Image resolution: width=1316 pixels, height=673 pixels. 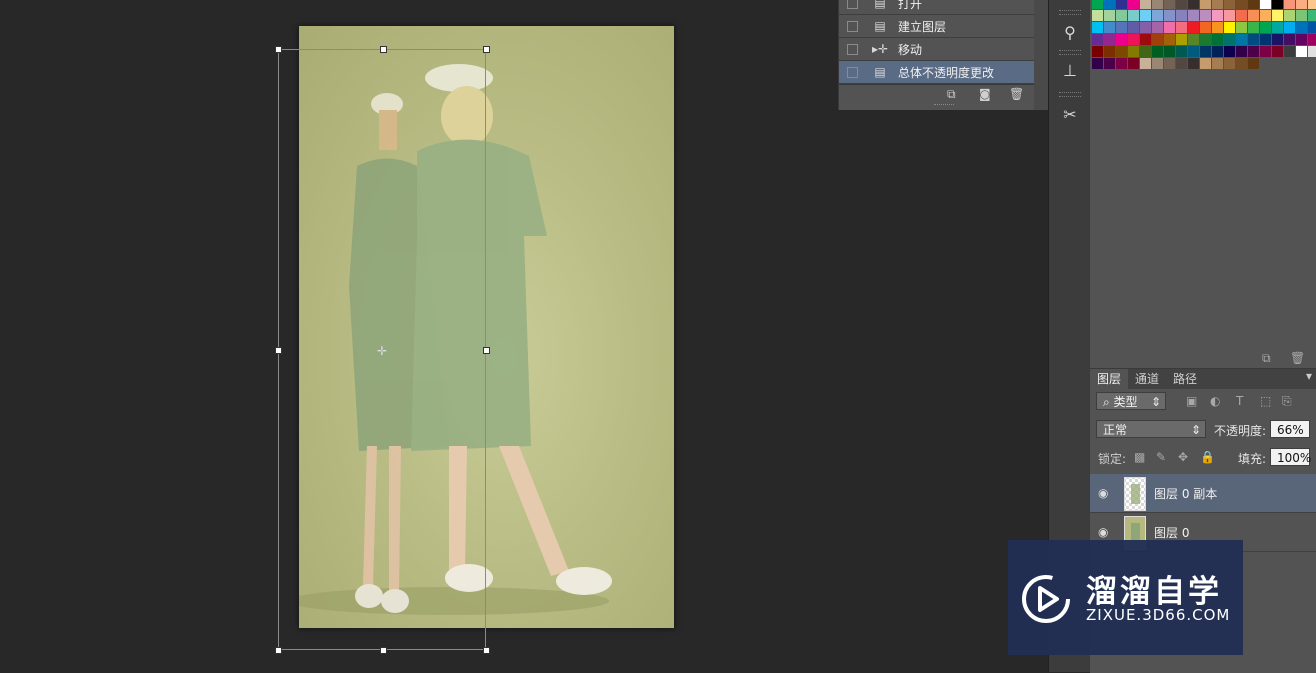 I want to click on transform-handle-bottom-center, so click(x=383, y=650).